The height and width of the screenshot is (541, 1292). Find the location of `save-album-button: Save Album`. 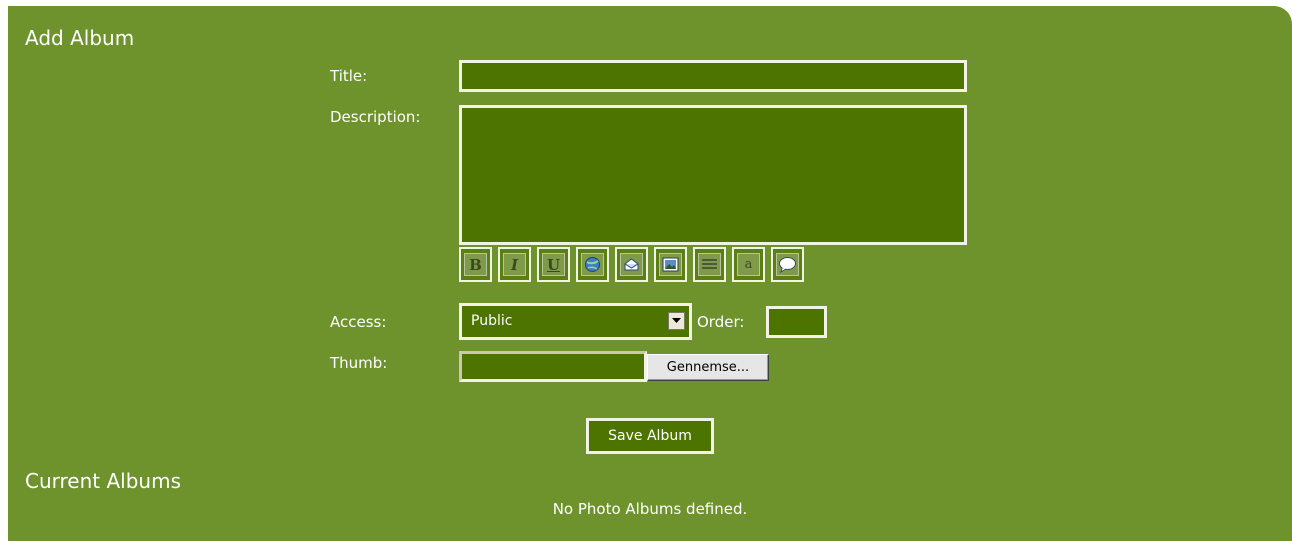

save-album-button: Save Album is located at coordinates (650, 436).